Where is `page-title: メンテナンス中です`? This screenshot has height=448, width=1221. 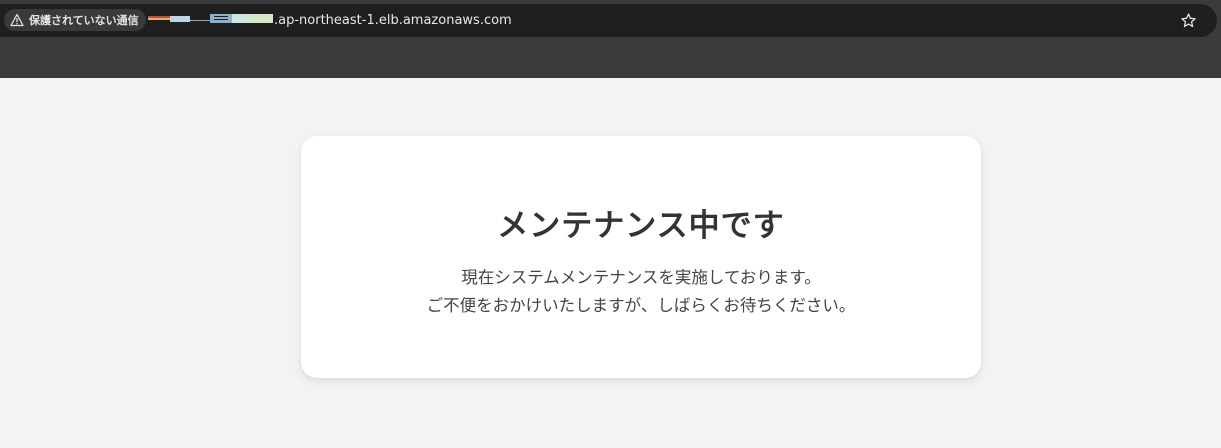
page-title: メンテナンス中です is located at coordinates (641, 226).